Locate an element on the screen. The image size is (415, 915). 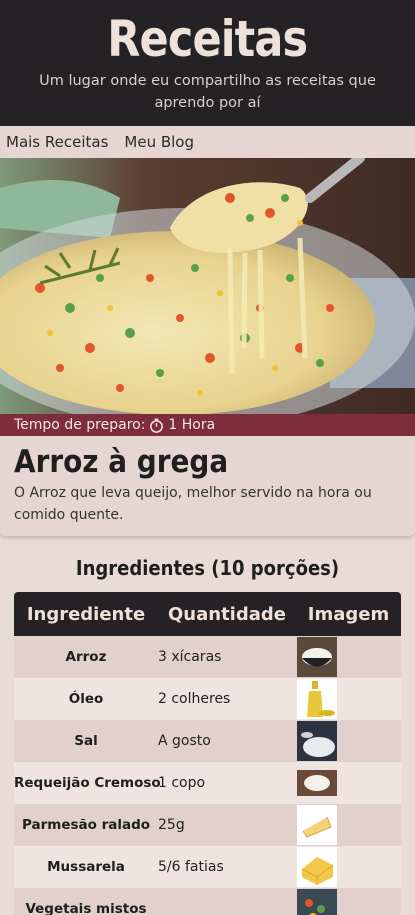
mozzarella-icon is located at coordinates (317, 867).